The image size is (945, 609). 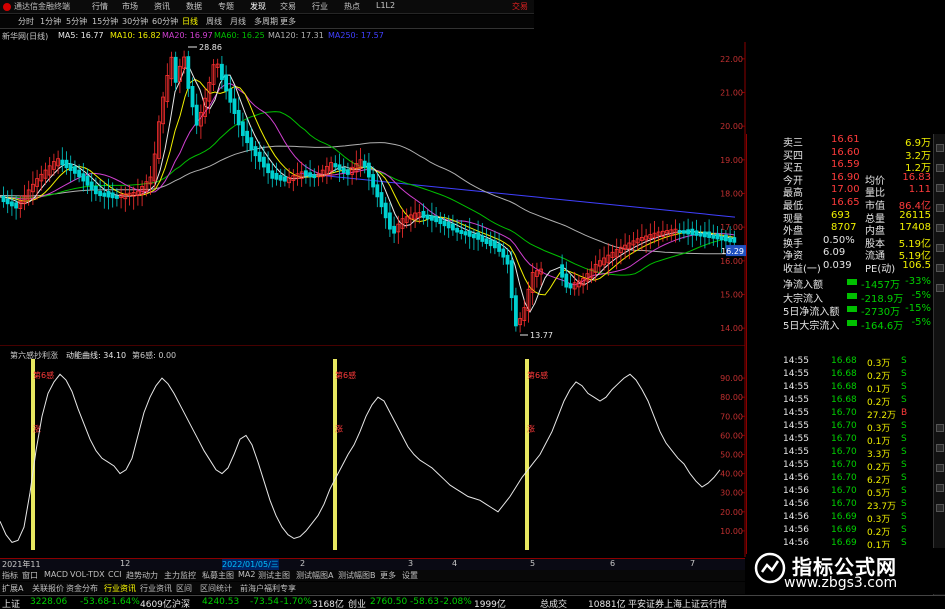 What do you see at coordinates (165, 21) in the screenshot?
I see `period-60min: 60分钟` at bounding box center [165, 21].